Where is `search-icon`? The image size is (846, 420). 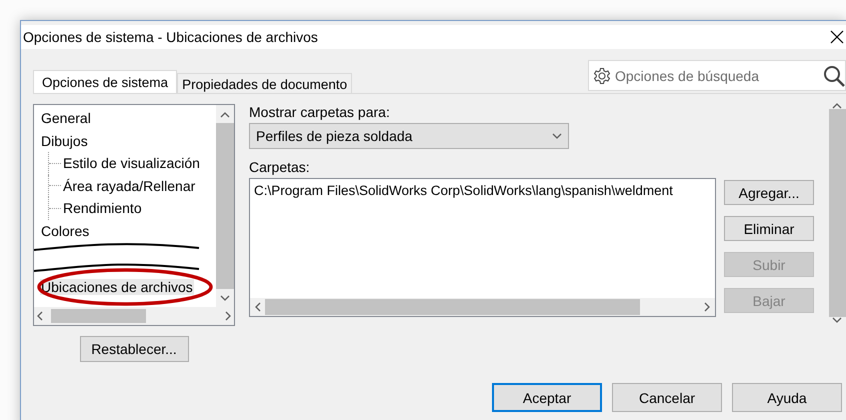 search-icon is located at coordinates (834, 75).